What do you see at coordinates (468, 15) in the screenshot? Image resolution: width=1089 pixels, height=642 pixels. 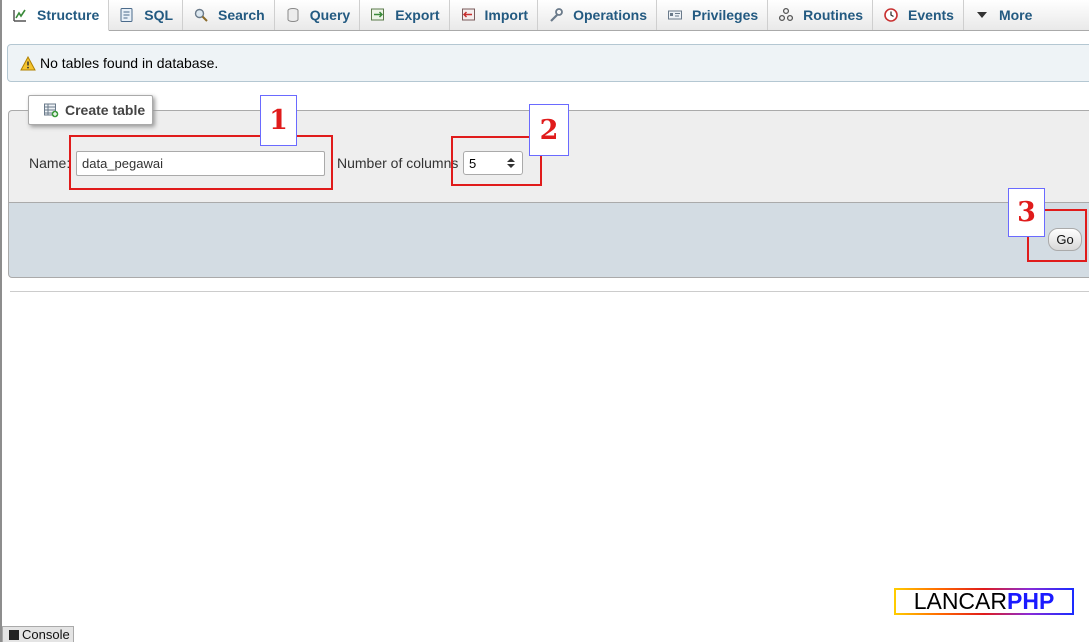 I see `import-icon` at bounding box center [468, 15].